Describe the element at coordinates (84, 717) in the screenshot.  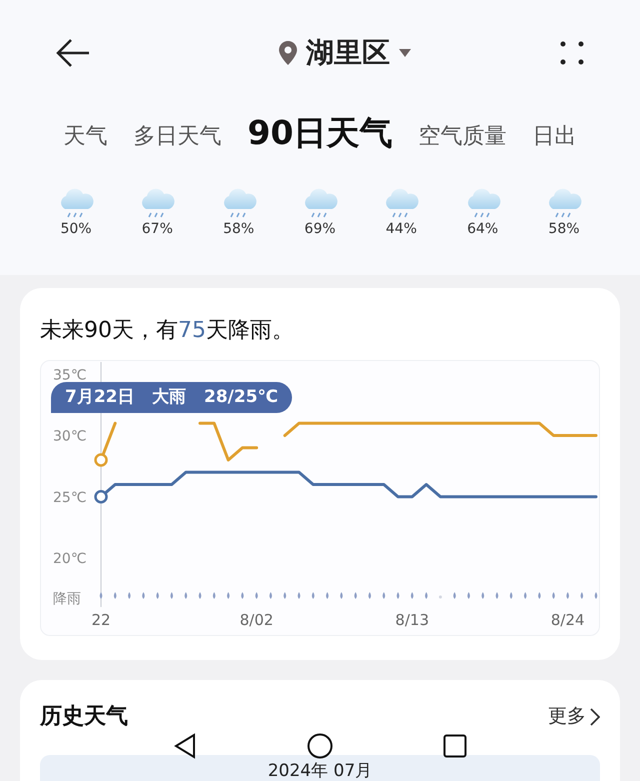
I see `section-title: 历史天气` at that location.